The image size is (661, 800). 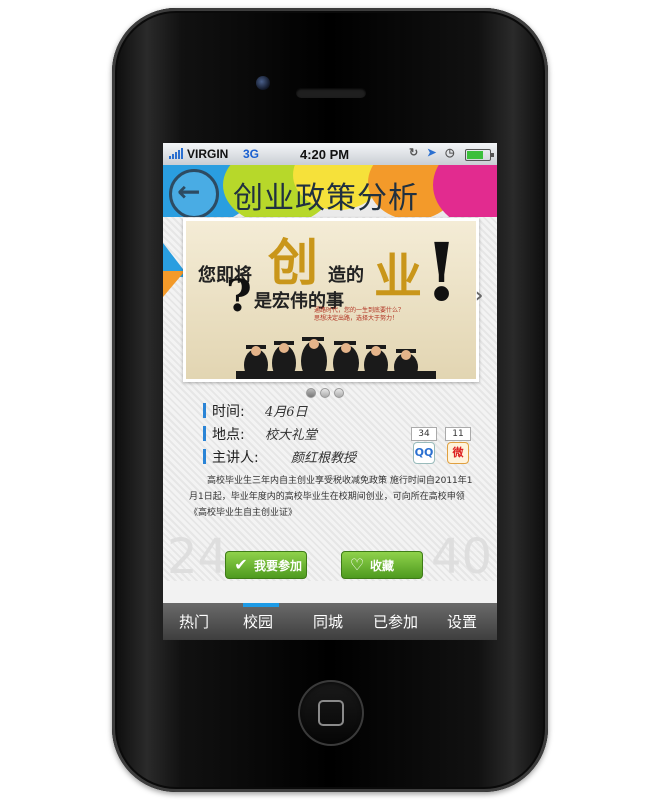 I want to click on time-value: 4月6日, so click(x=286, y=412).